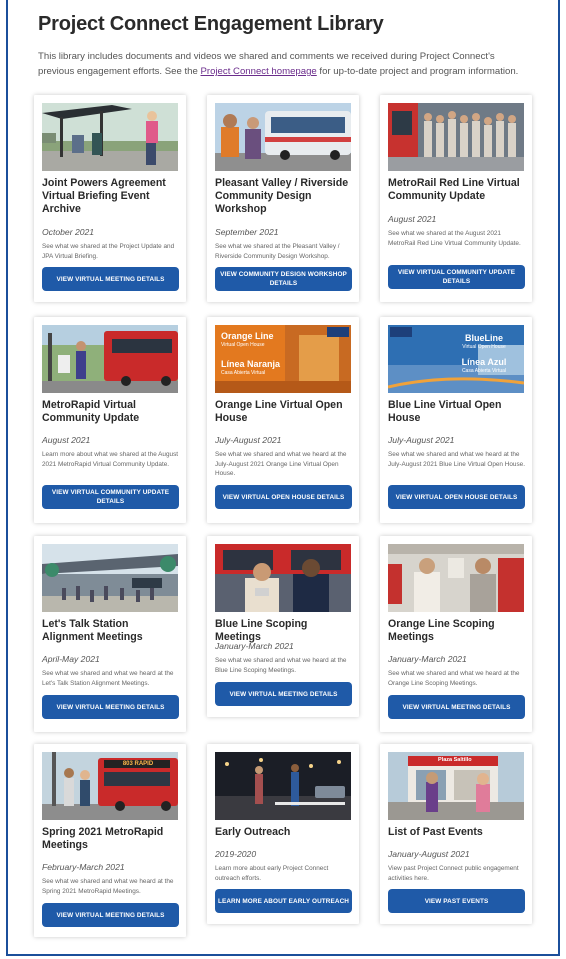  Describe the element at coordinates (259, 71) in the screenshot. I see `project-connect-homepage-link: Project Connect homepage` at that location.